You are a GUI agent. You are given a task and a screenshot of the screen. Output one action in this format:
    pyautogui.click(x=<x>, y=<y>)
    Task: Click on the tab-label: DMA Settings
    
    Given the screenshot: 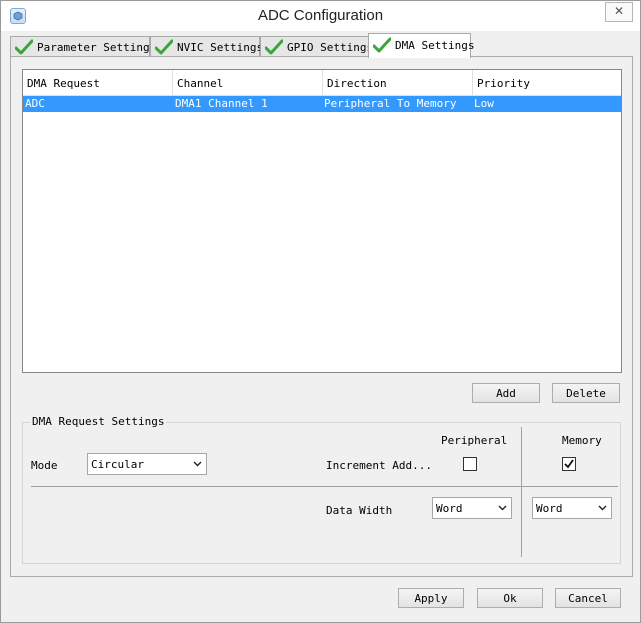 What is the action you would take?
    pyautogui.click(x=435, y=45)
    